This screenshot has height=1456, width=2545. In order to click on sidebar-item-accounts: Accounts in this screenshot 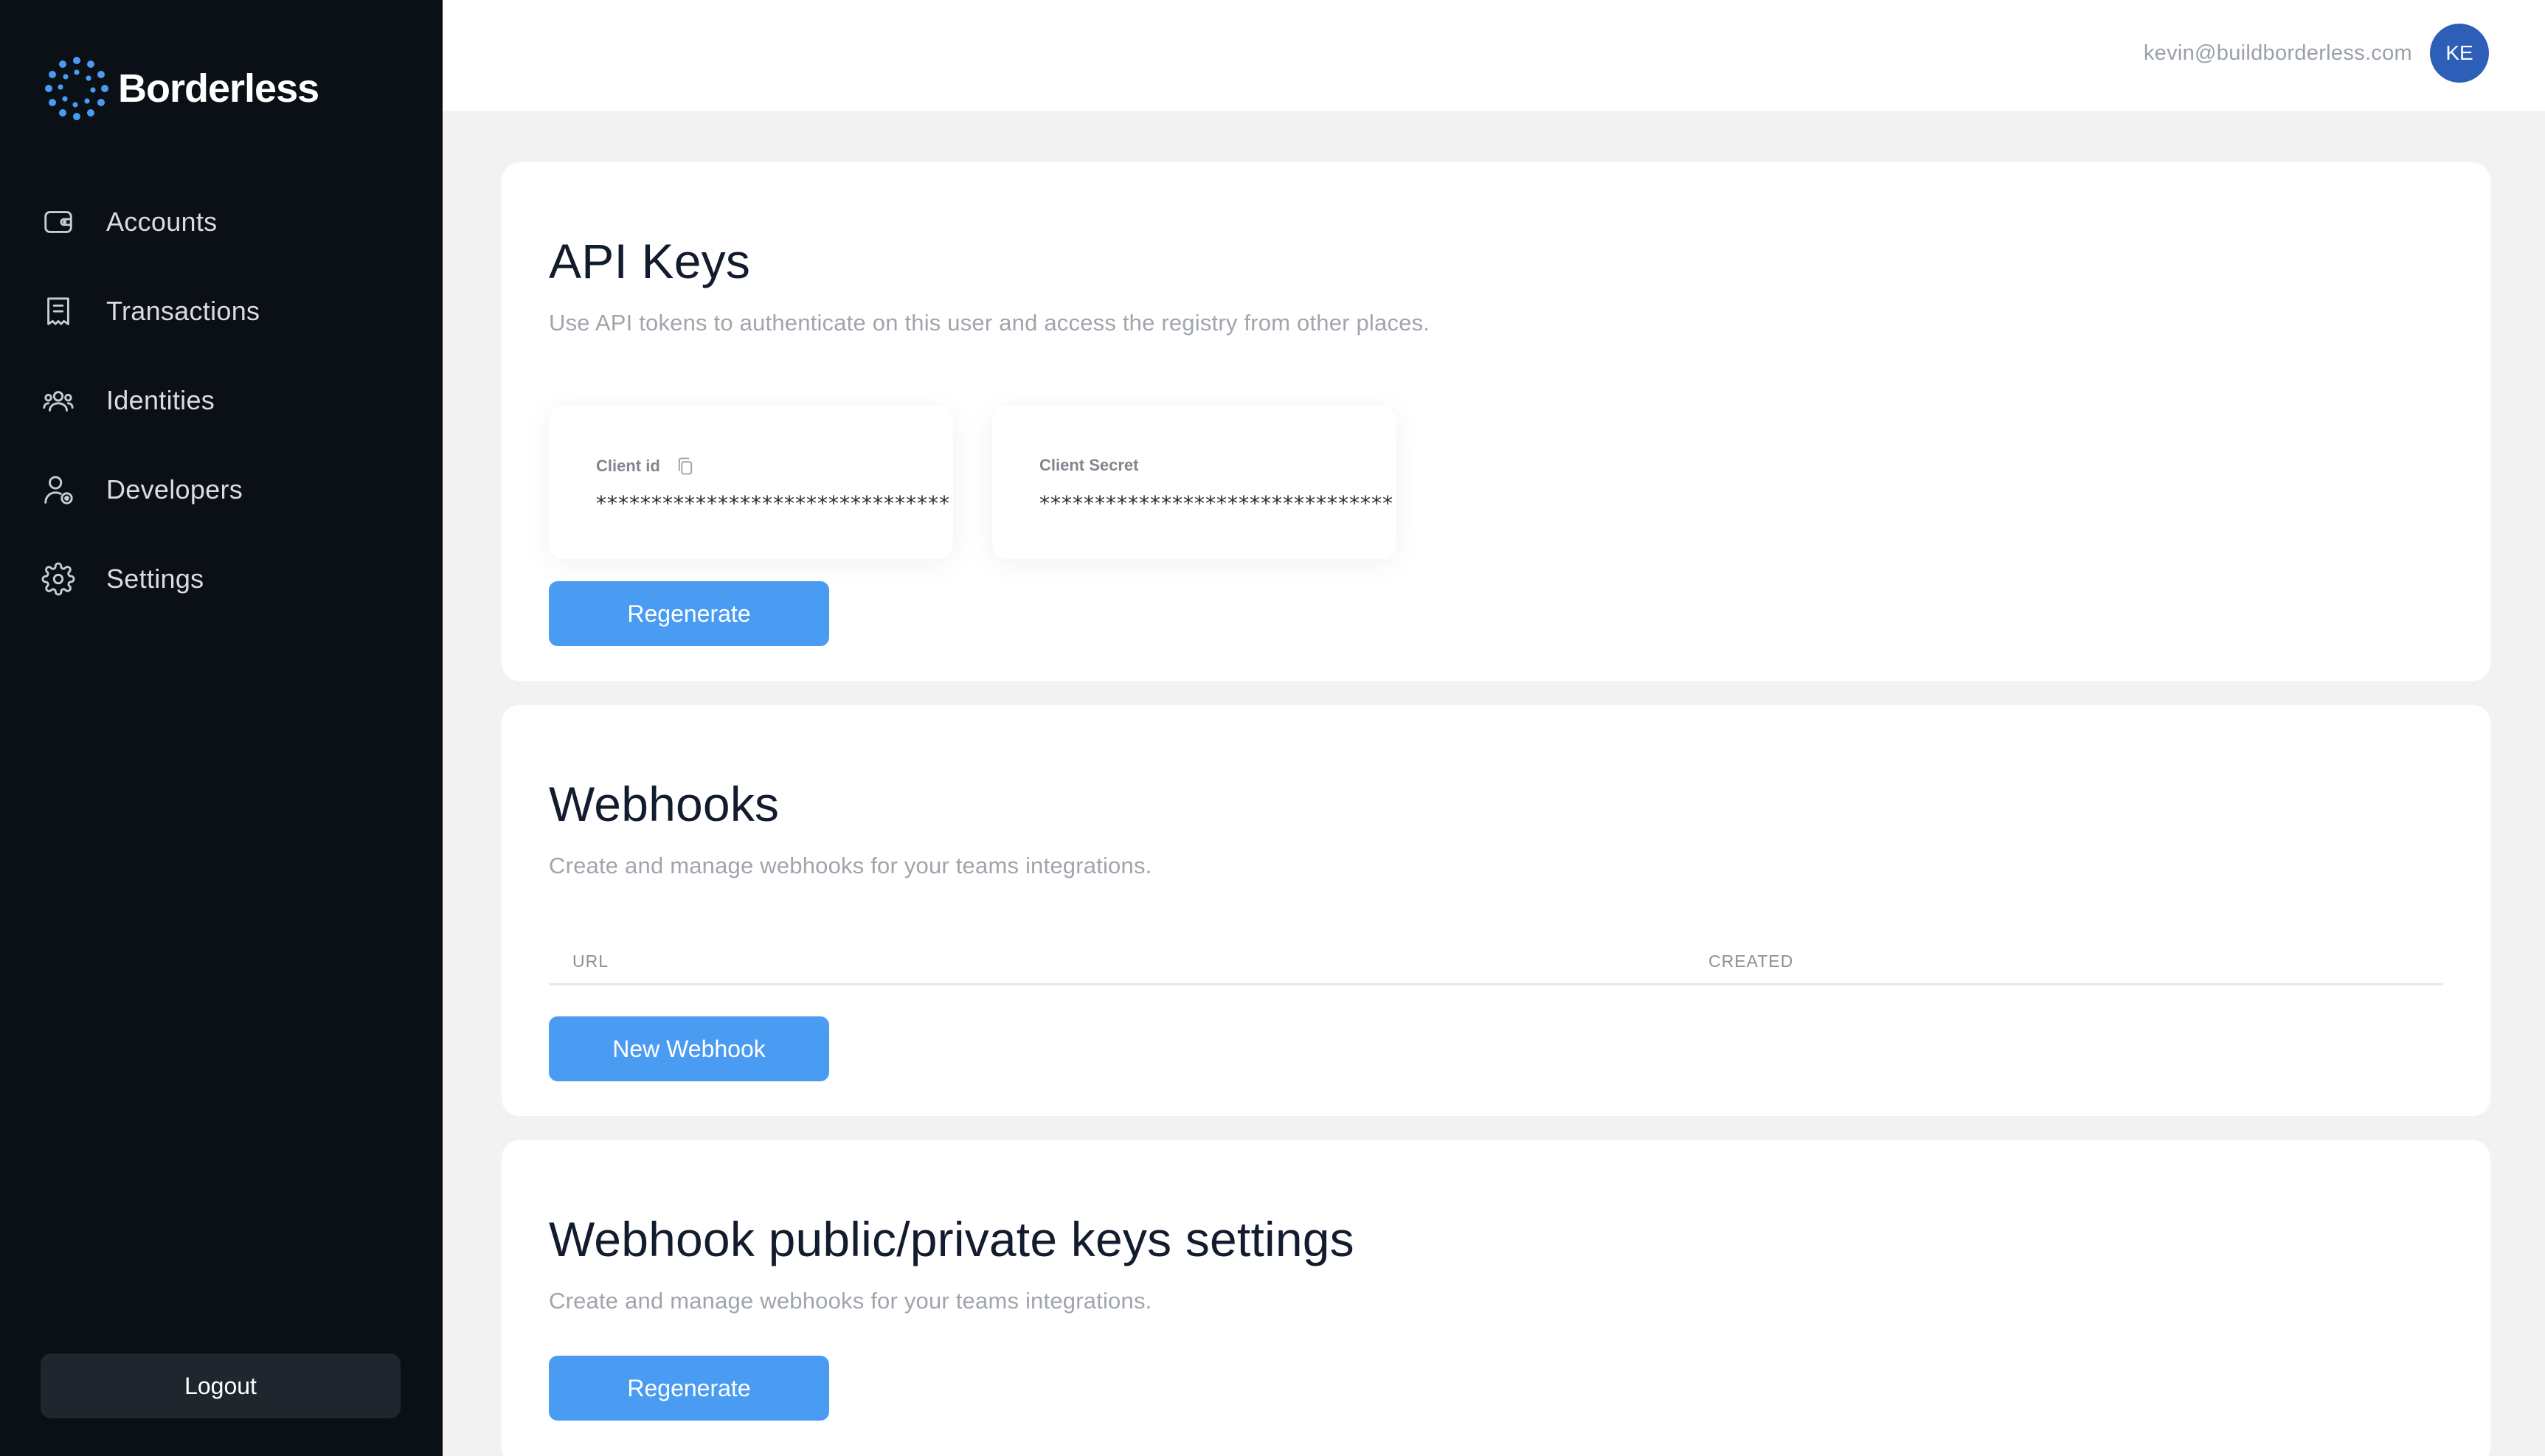, I will do `click(225, 221)`.